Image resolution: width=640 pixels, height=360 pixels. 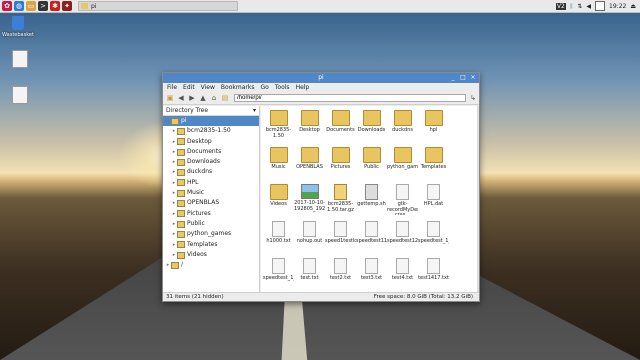 I want to click on file-item: bcm2835-1.50.tar.gz, so click(x=340, y=198).